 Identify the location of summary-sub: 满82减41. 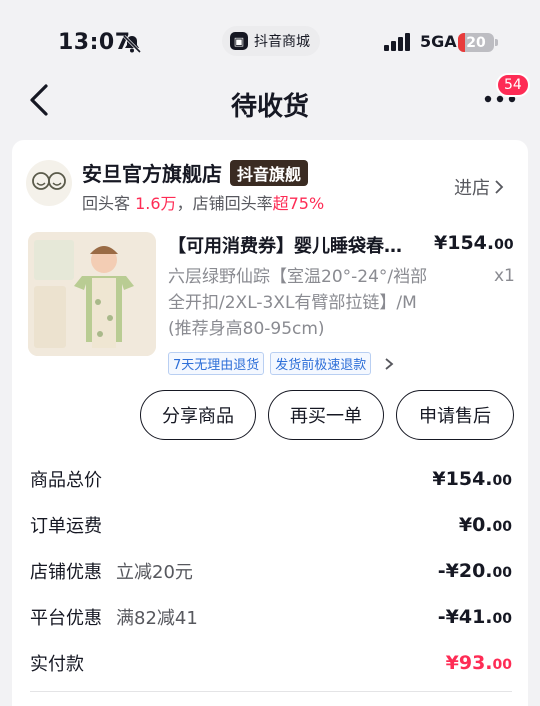
(157, 618).